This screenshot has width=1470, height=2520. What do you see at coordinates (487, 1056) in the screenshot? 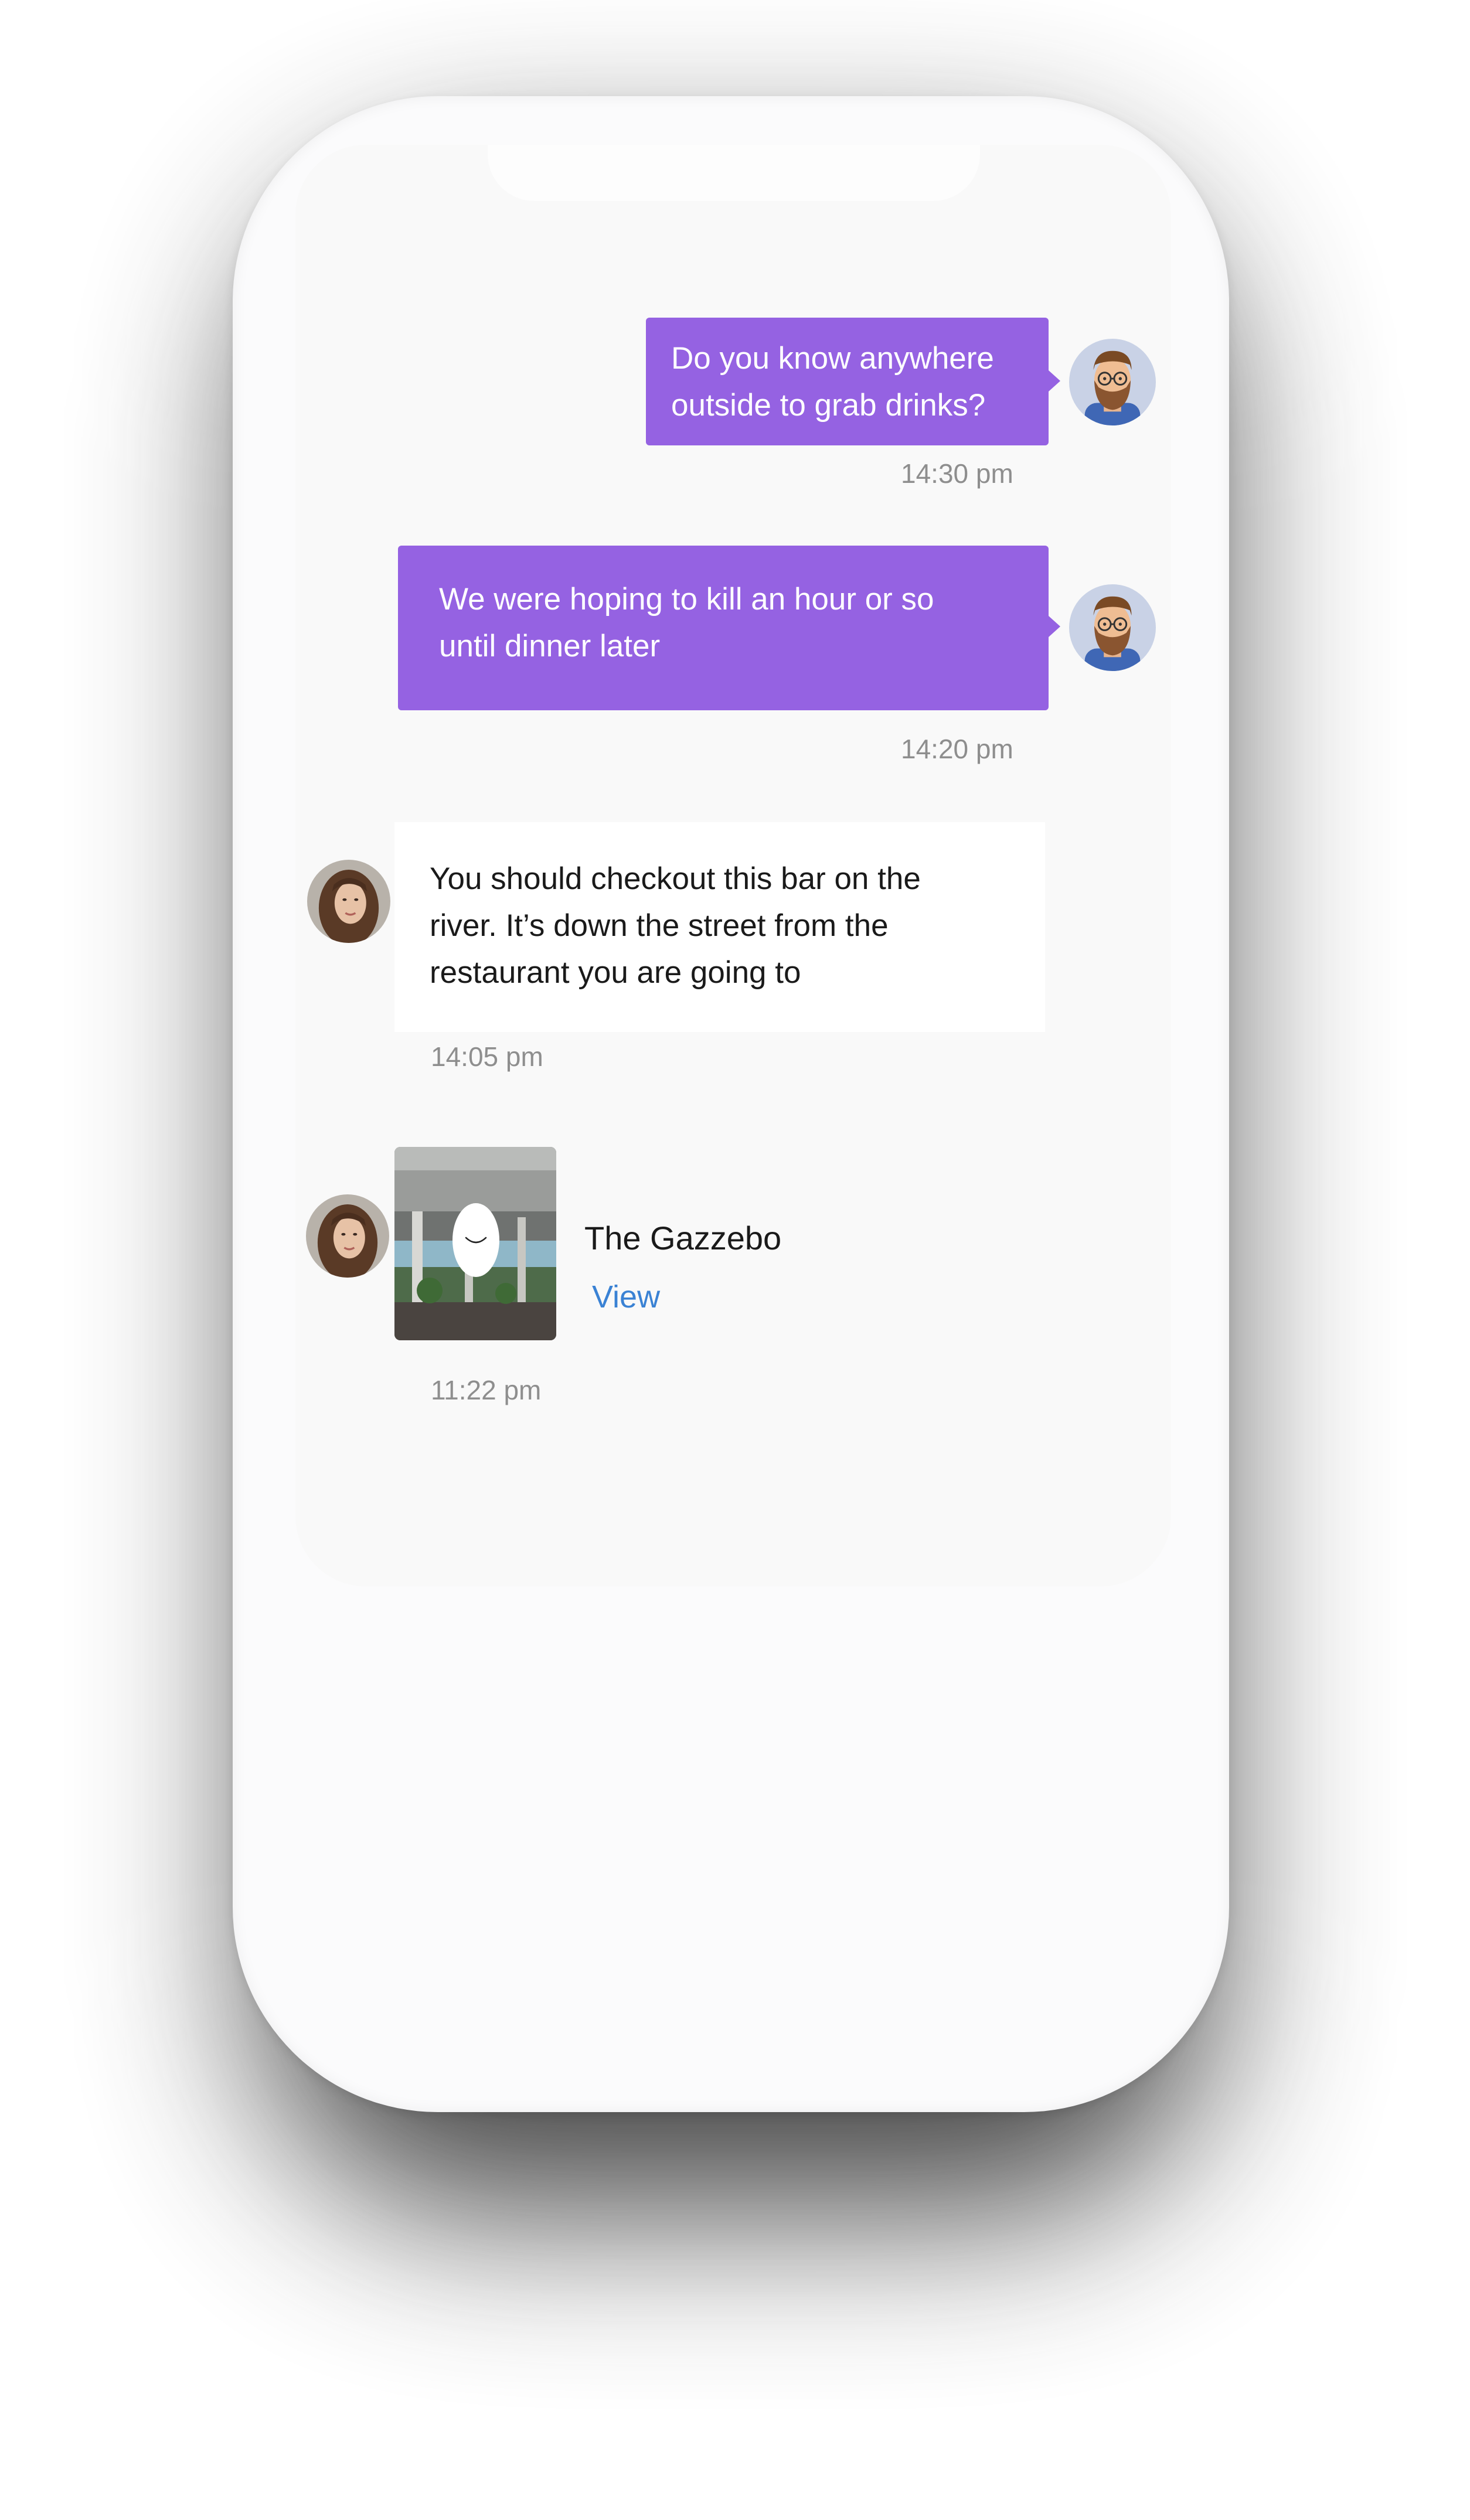
I see `message-timestamp: 14:05 pm` at bounding box center [487, 1056].